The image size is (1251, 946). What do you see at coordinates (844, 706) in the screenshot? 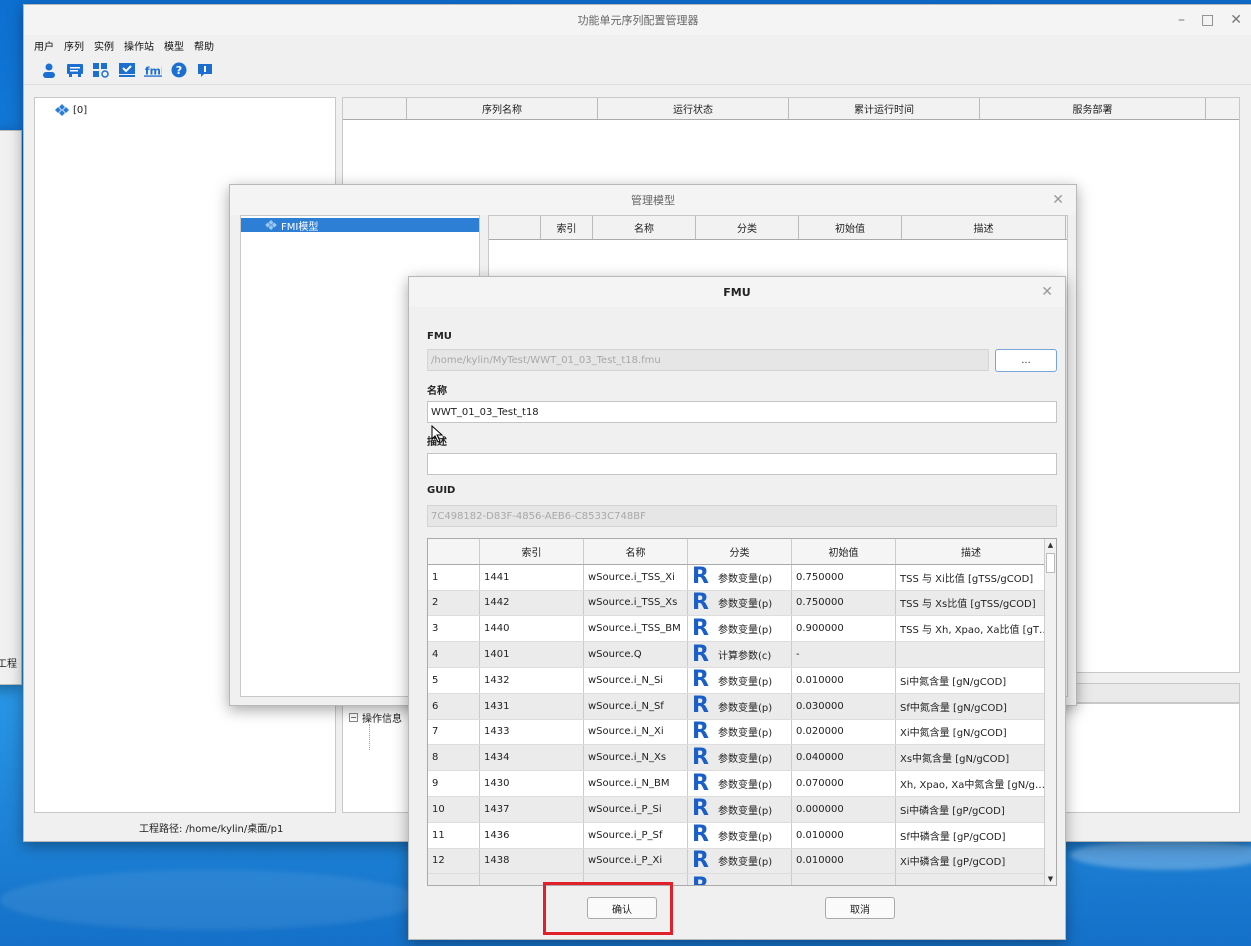
I see `row-initial: 0.030000` at bounding box center [844, 706].